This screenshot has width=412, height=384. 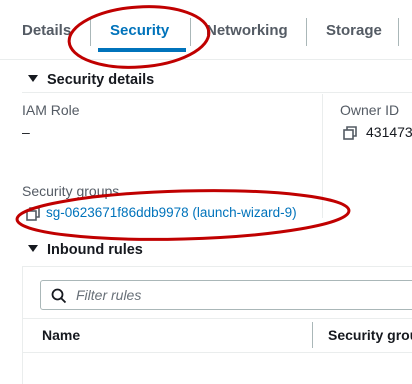 What do you see at coordinates (322, 156) in the screenshot?
I see `column-divider` at bounding box center [322, 156].